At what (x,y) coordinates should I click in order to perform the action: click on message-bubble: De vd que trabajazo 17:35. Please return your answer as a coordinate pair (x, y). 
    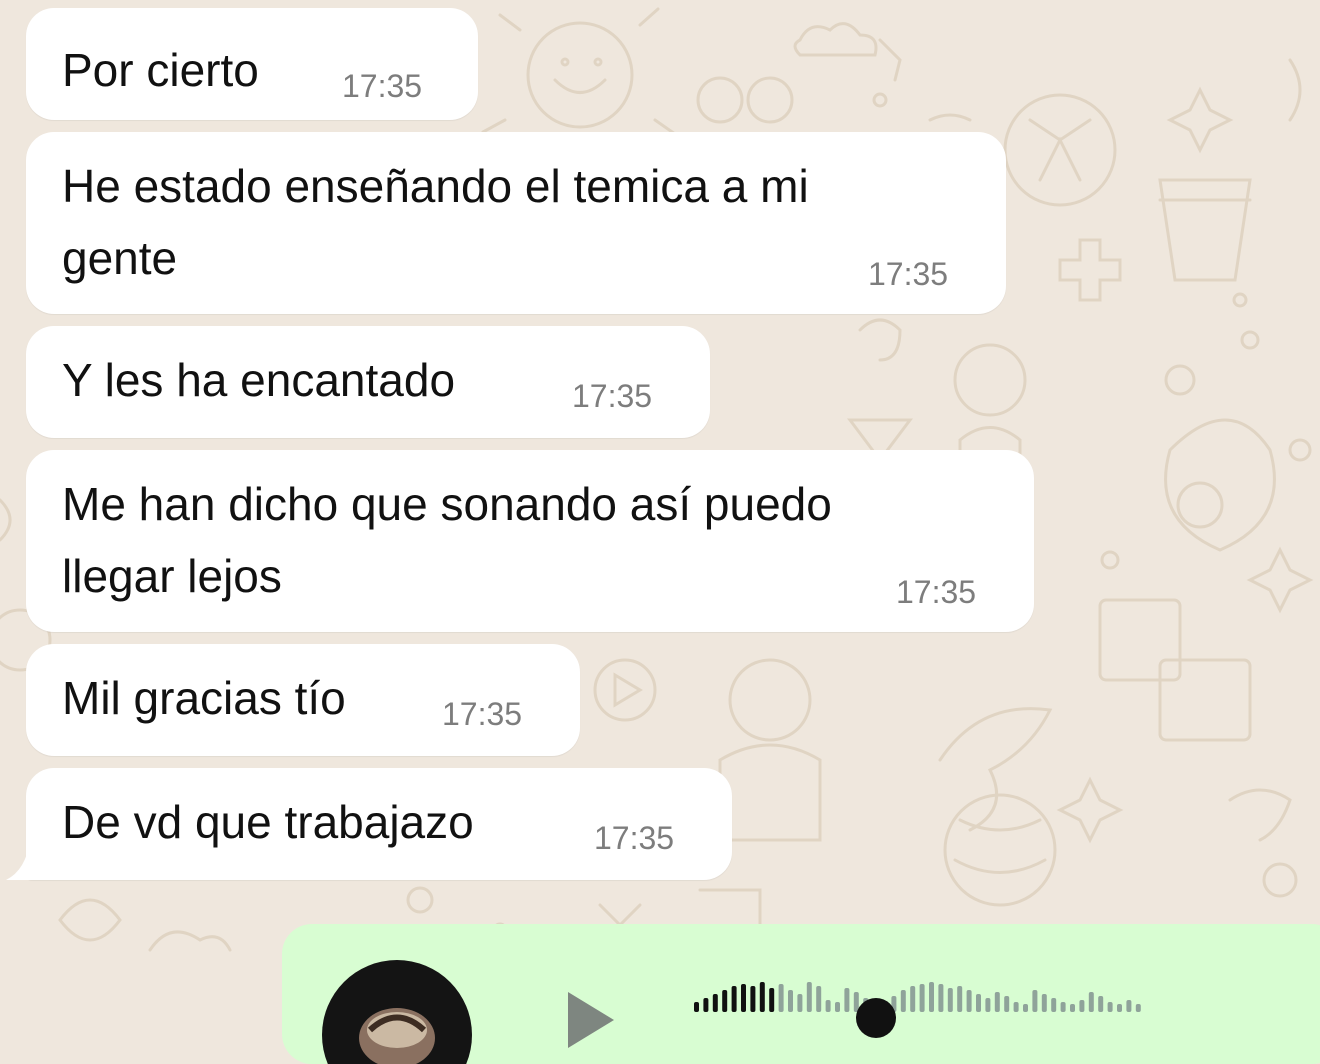
    Looking at the image, I should click on (379, 824).